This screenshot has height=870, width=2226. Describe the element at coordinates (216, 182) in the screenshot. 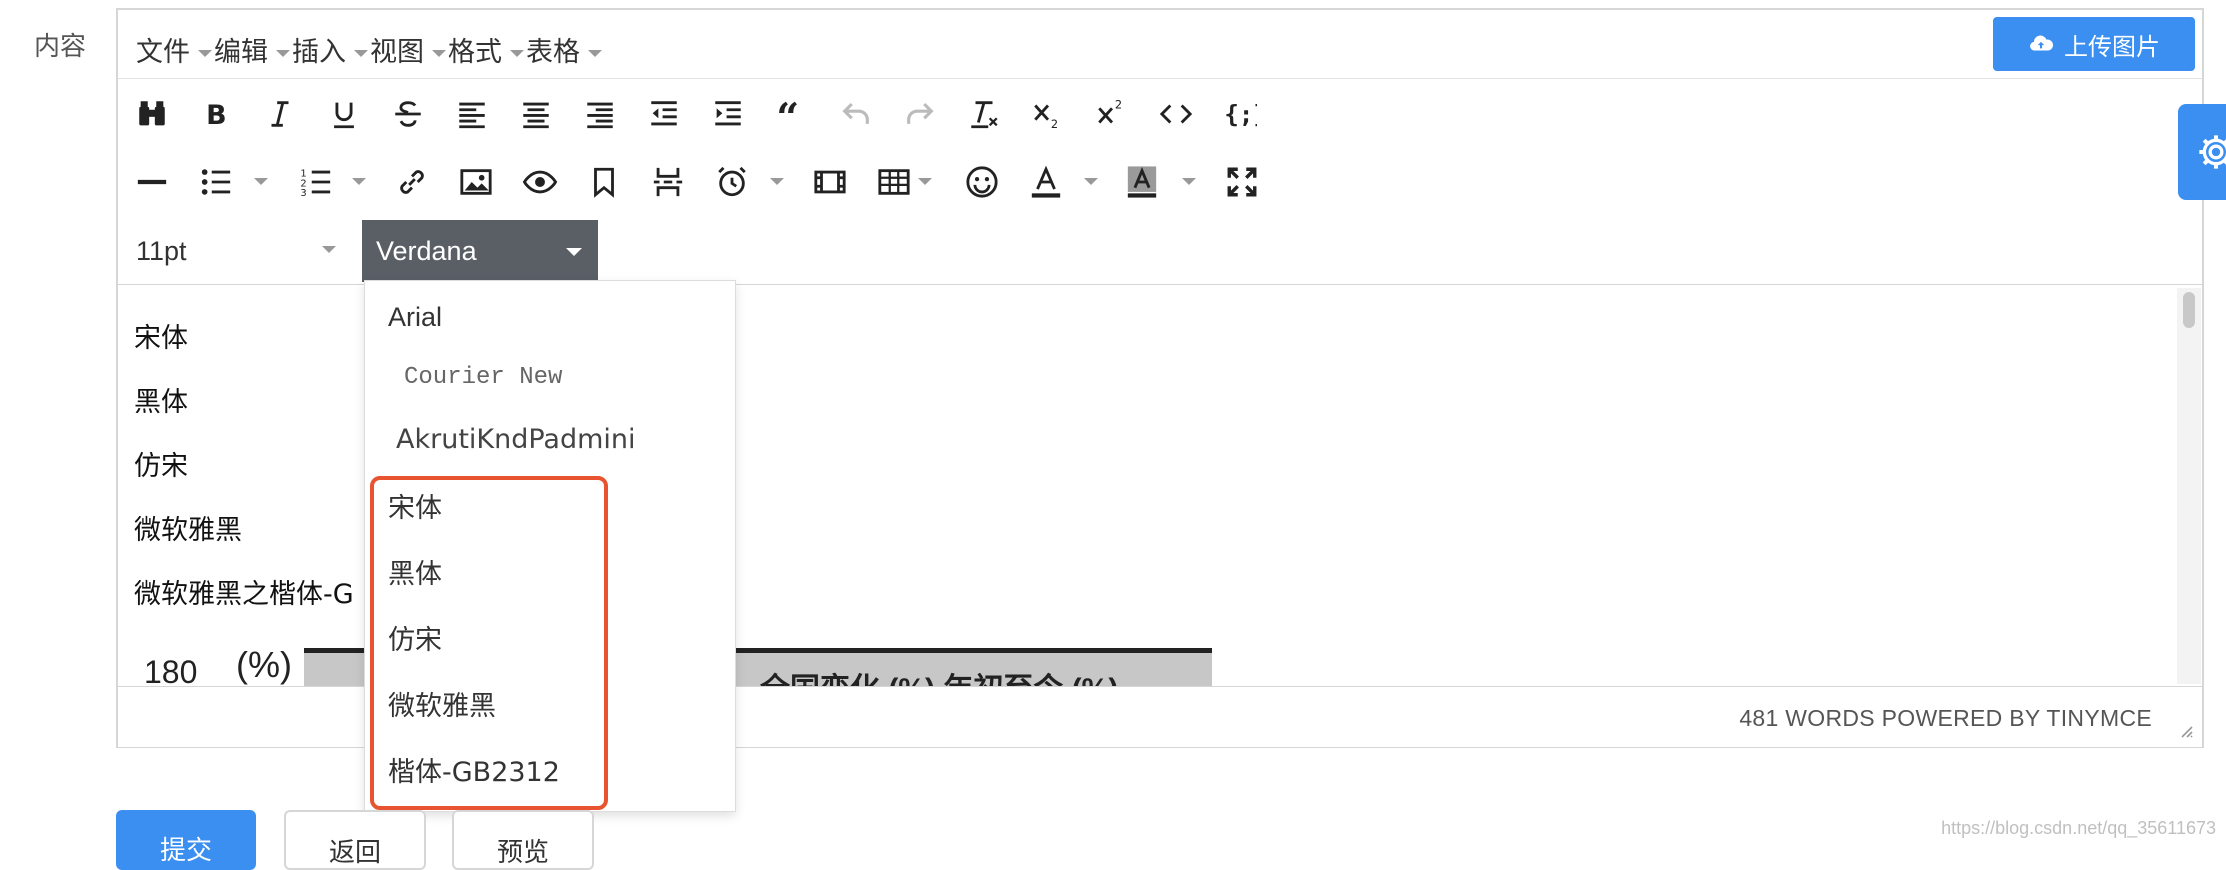

I see `bullet-list-icon` at that location.